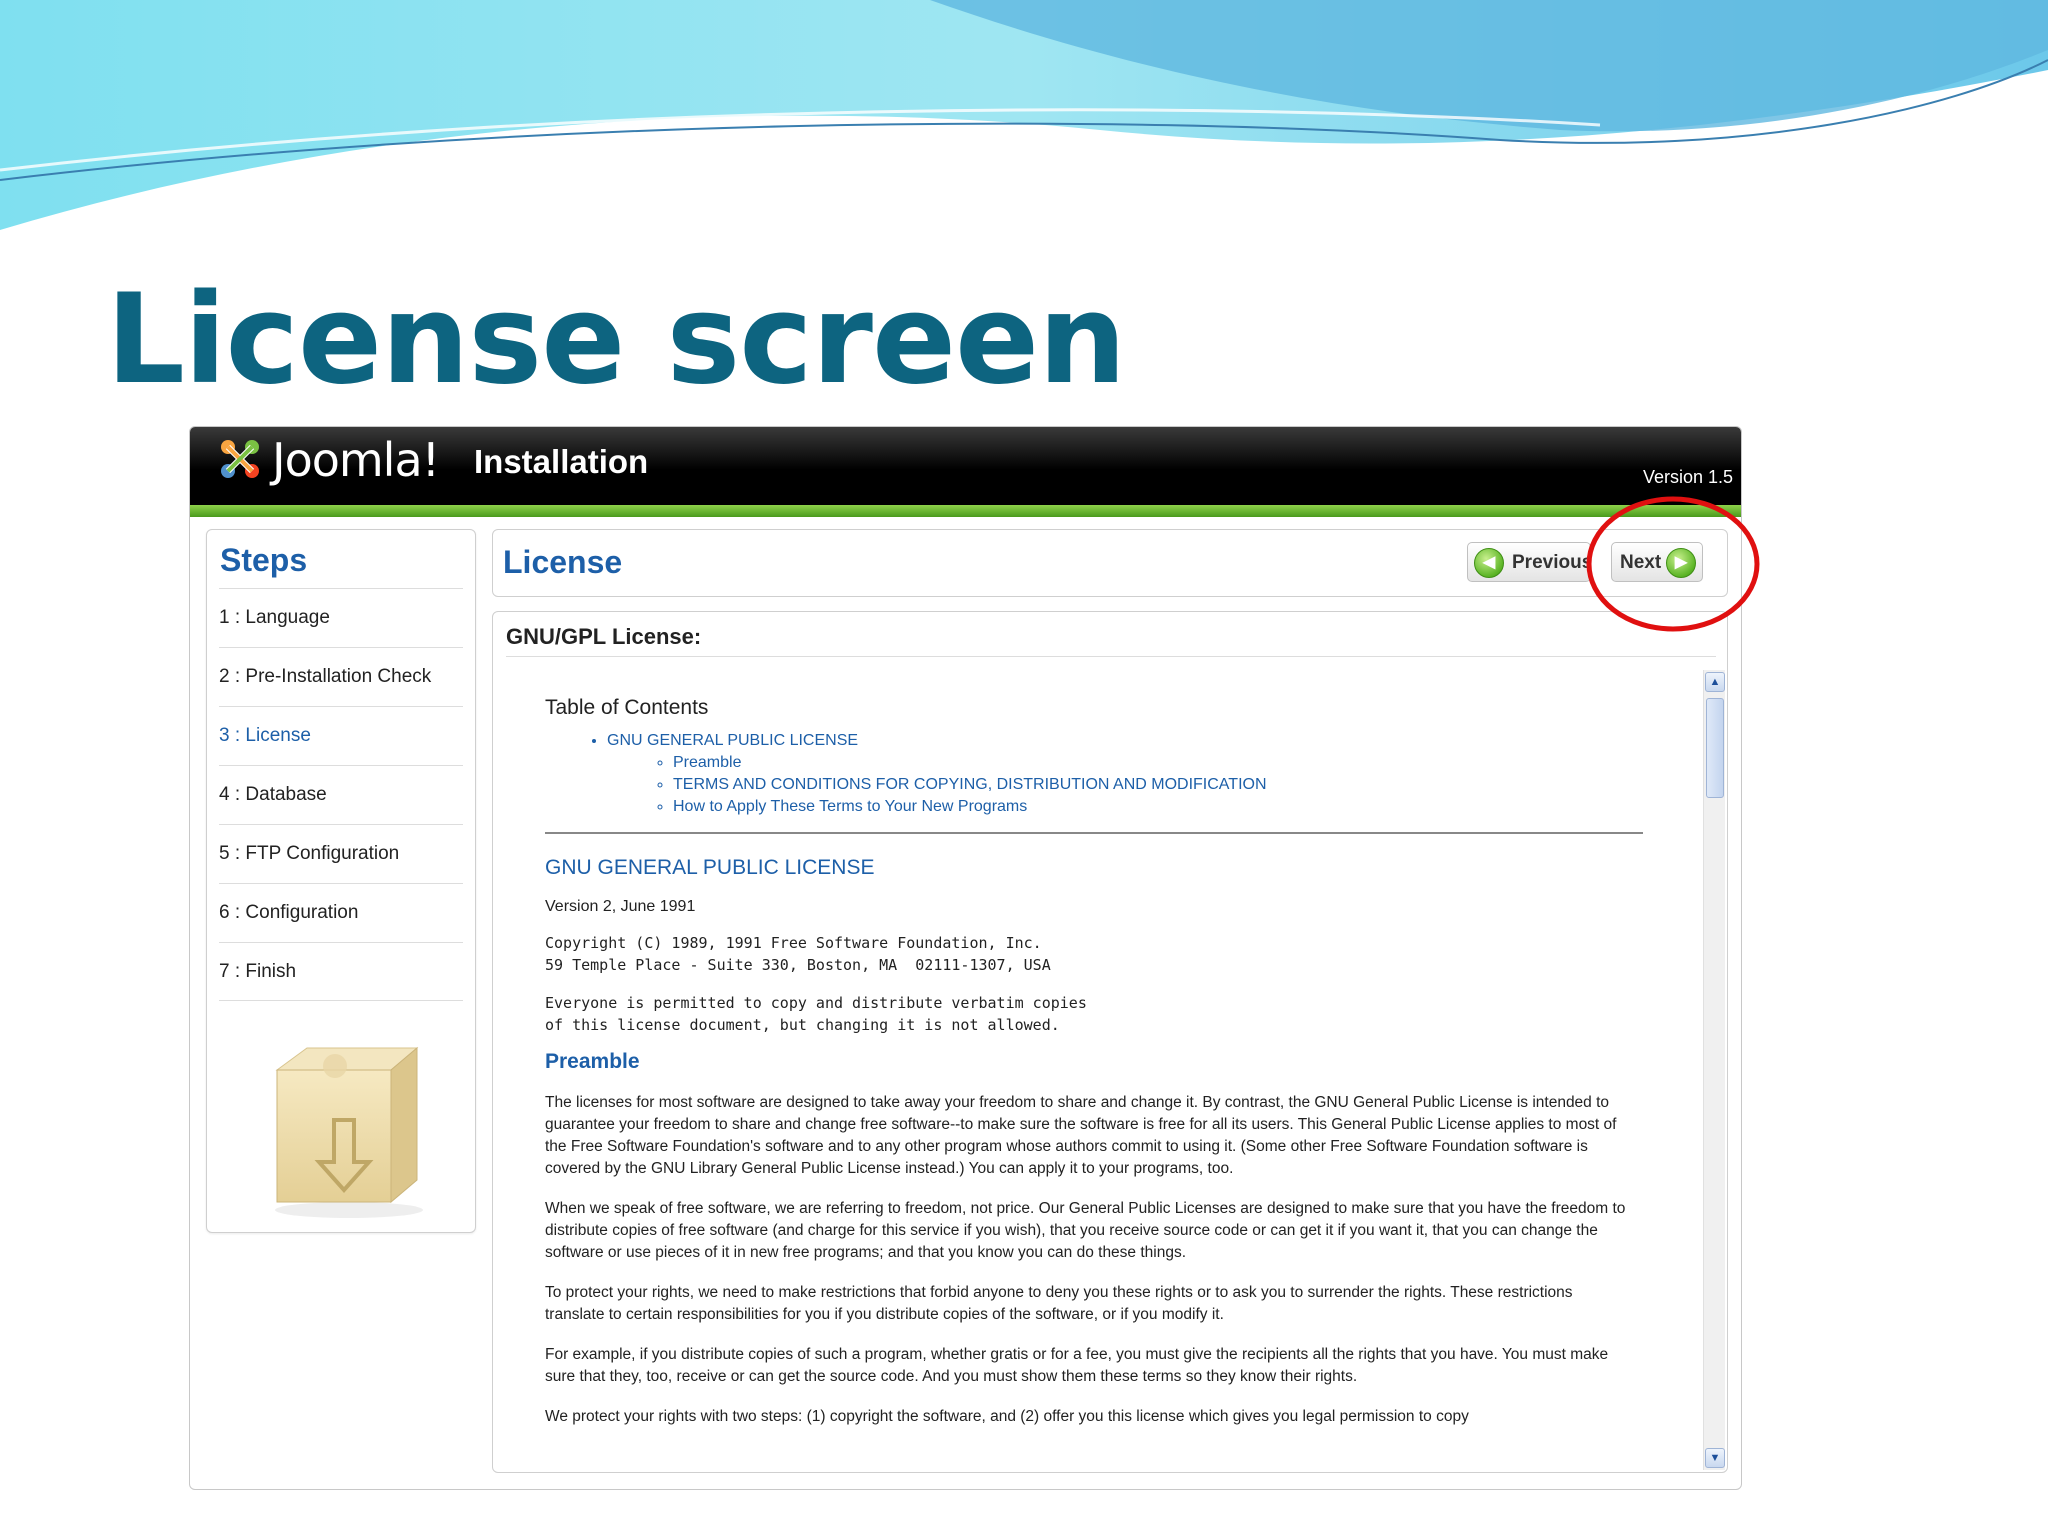 Image resolution: width=2048 pixels, height=1536 pixels. What do you see at coordinates (1715, 682) in the screenshot?
I see `scroll-up-icon: ▲` at bounding box center [1715, 682].